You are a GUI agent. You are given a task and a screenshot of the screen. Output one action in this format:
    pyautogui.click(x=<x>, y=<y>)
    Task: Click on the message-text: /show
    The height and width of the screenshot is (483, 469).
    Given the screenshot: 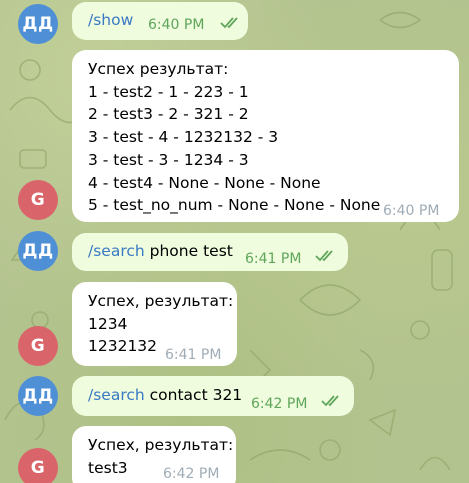 What is the action you would take?
    pyautogui.click(x=110, y=20)
    